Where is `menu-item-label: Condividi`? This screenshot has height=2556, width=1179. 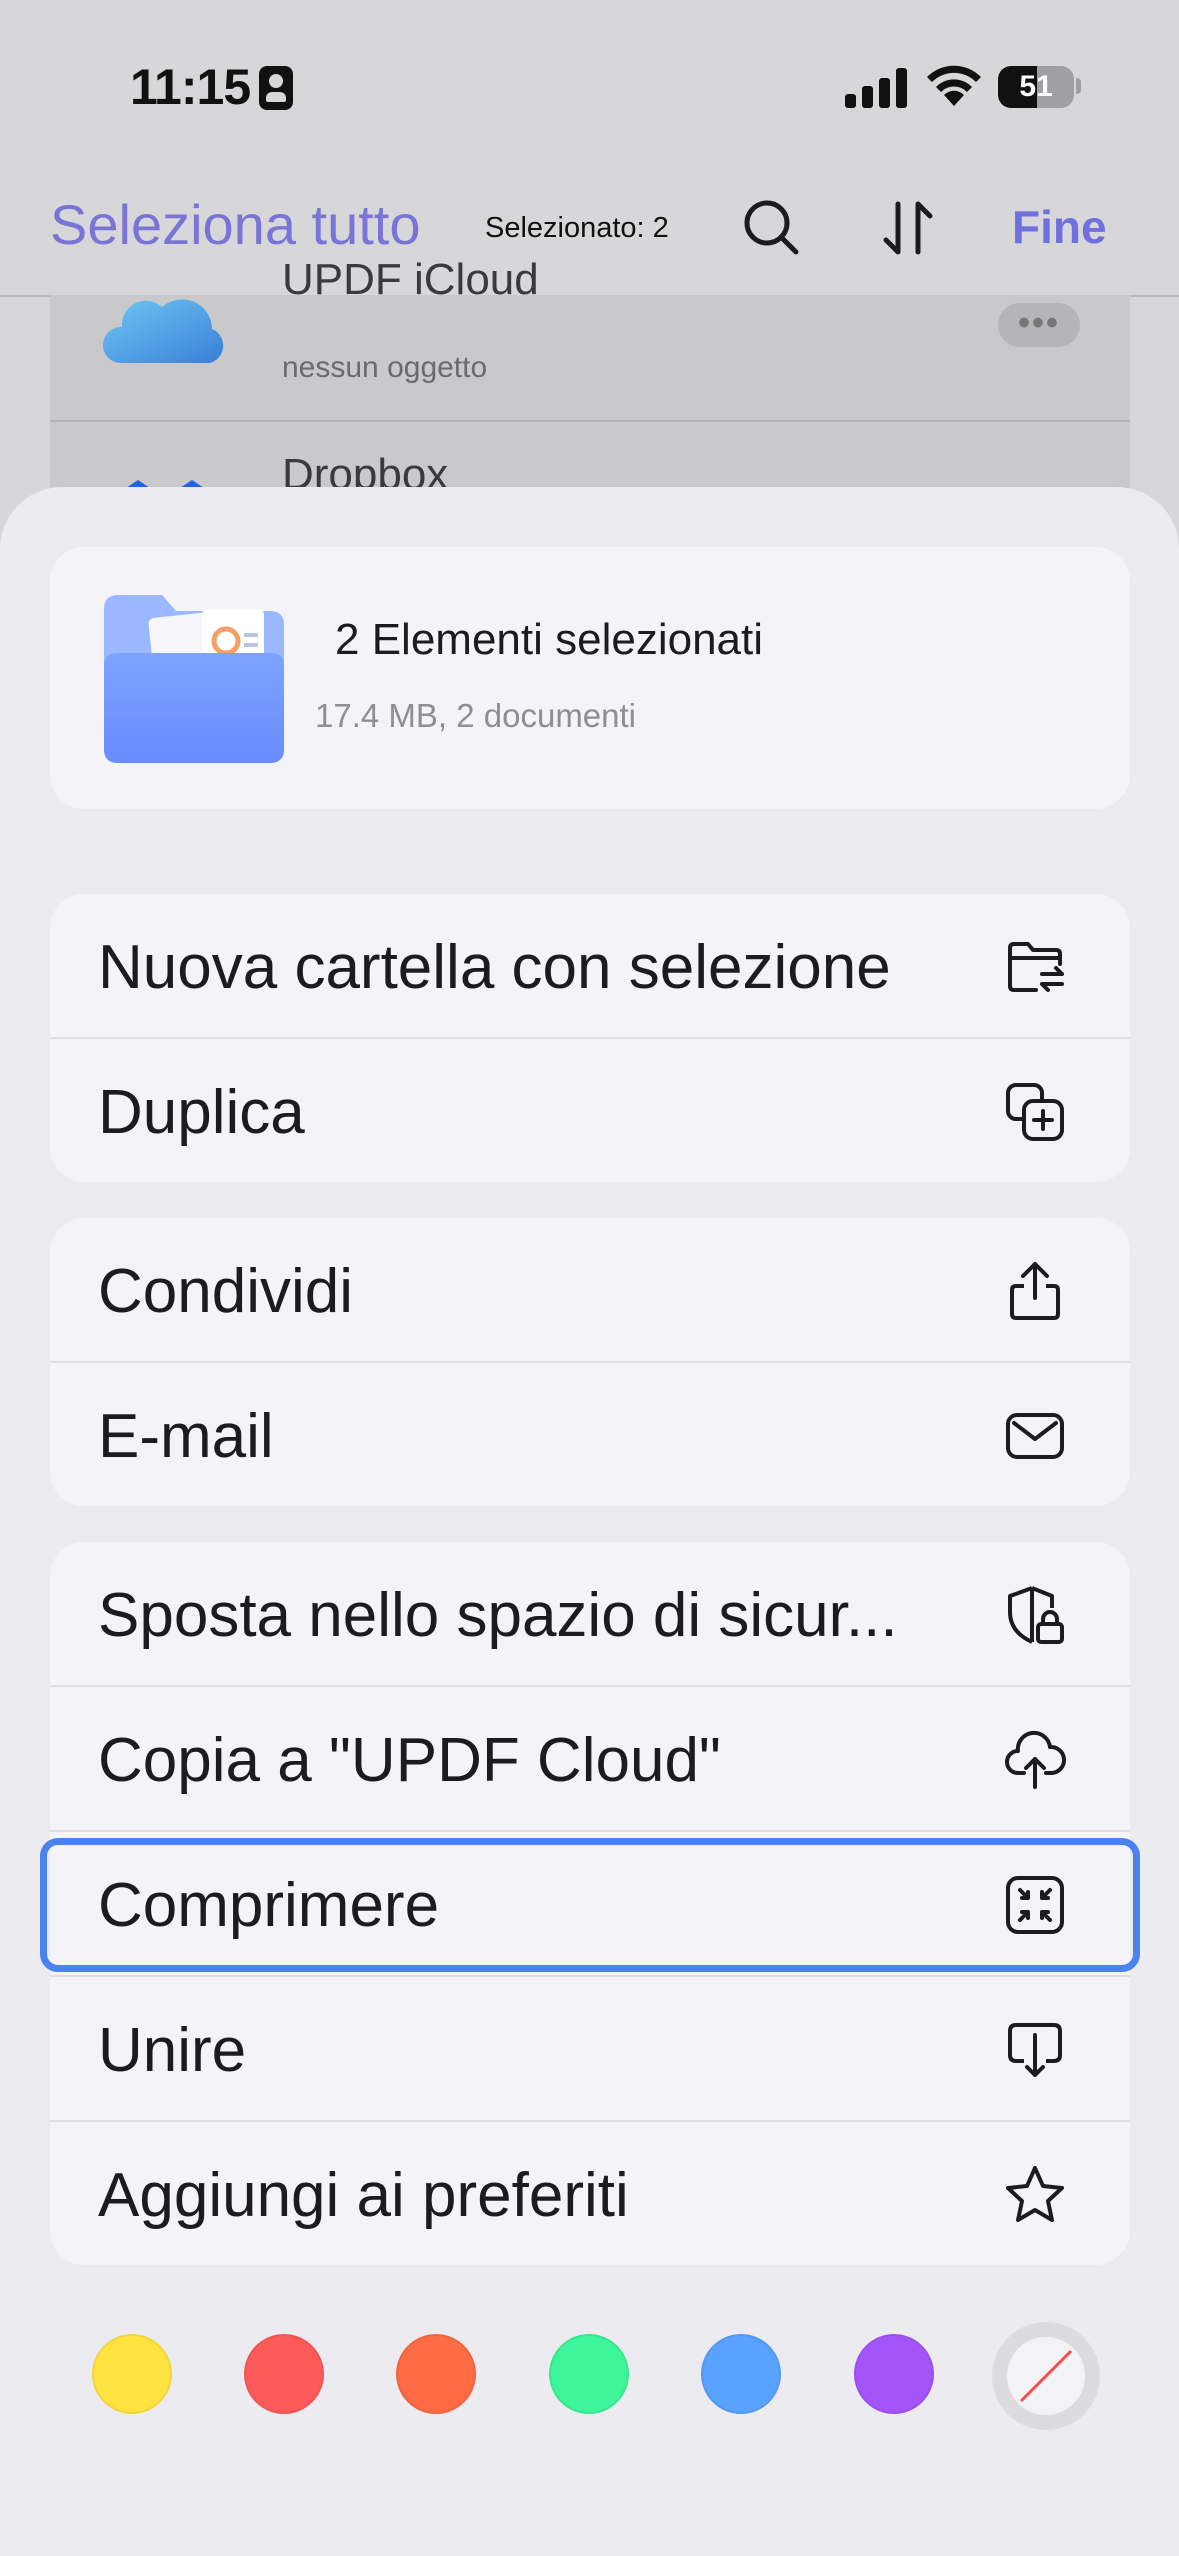 menu-item-label: Condividi is located at coordinates (226, 1291).